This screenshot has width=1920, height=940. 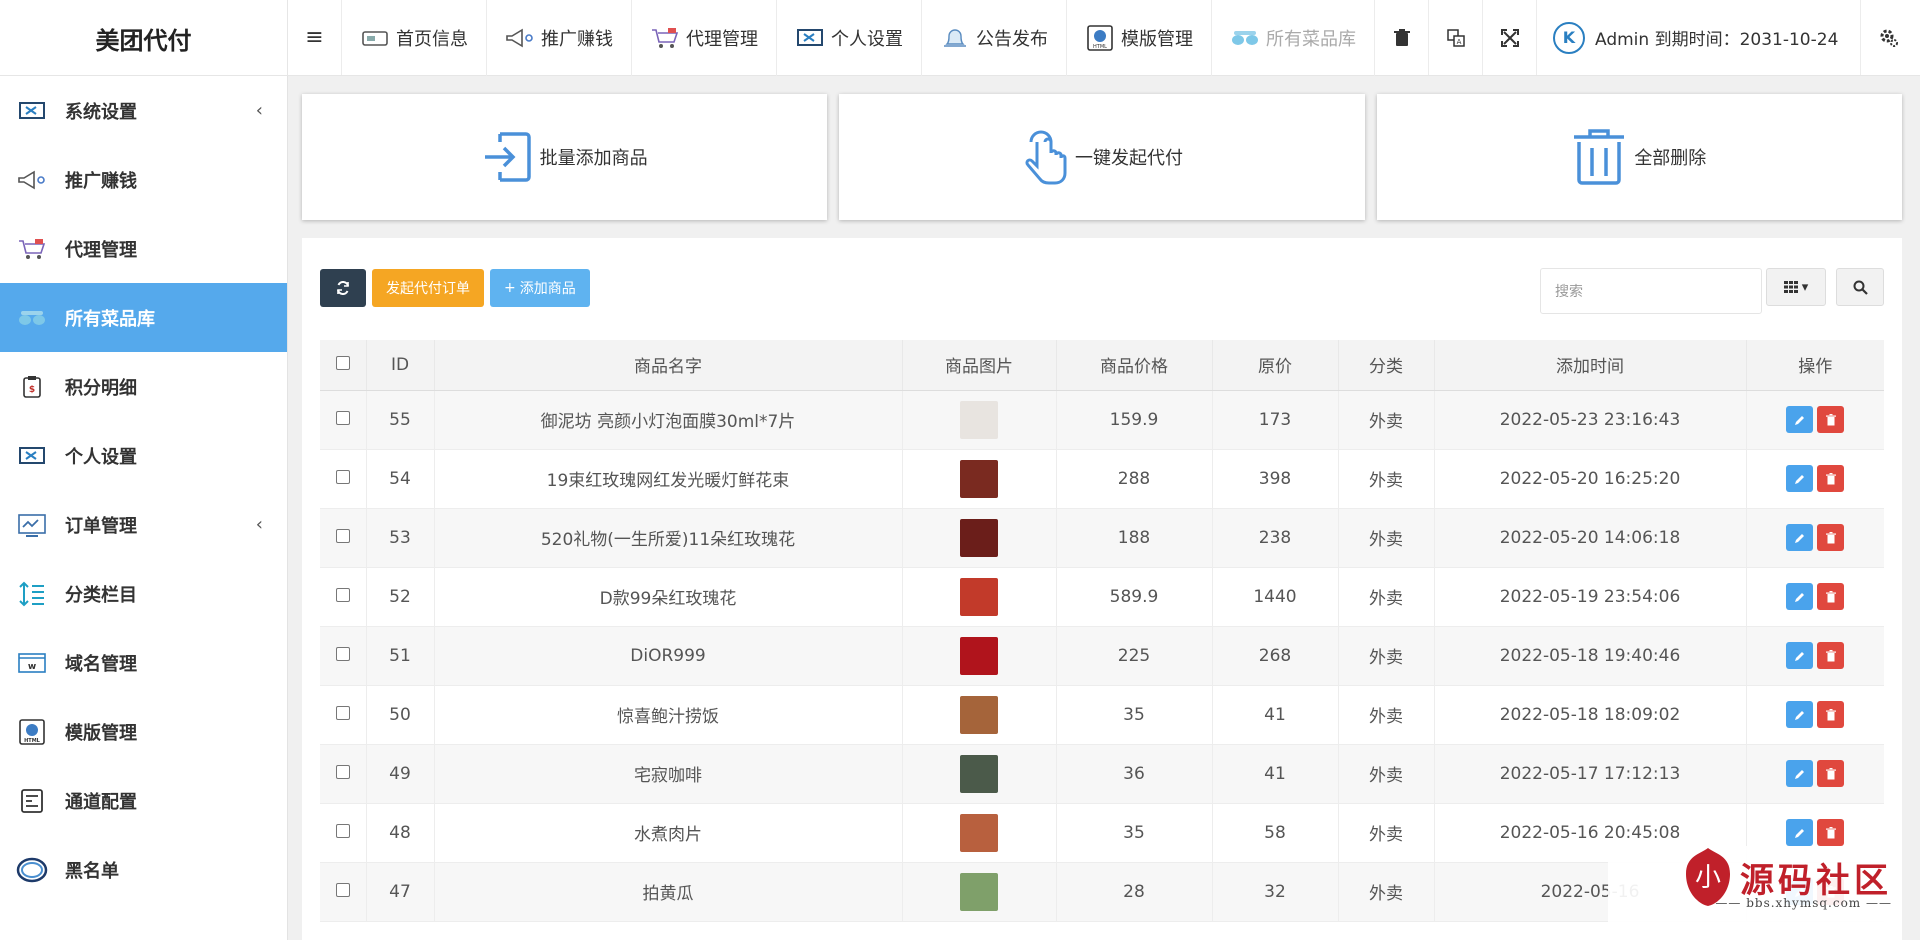 I want to click on cell-category: 外卖, so click(x=1386, y=774).